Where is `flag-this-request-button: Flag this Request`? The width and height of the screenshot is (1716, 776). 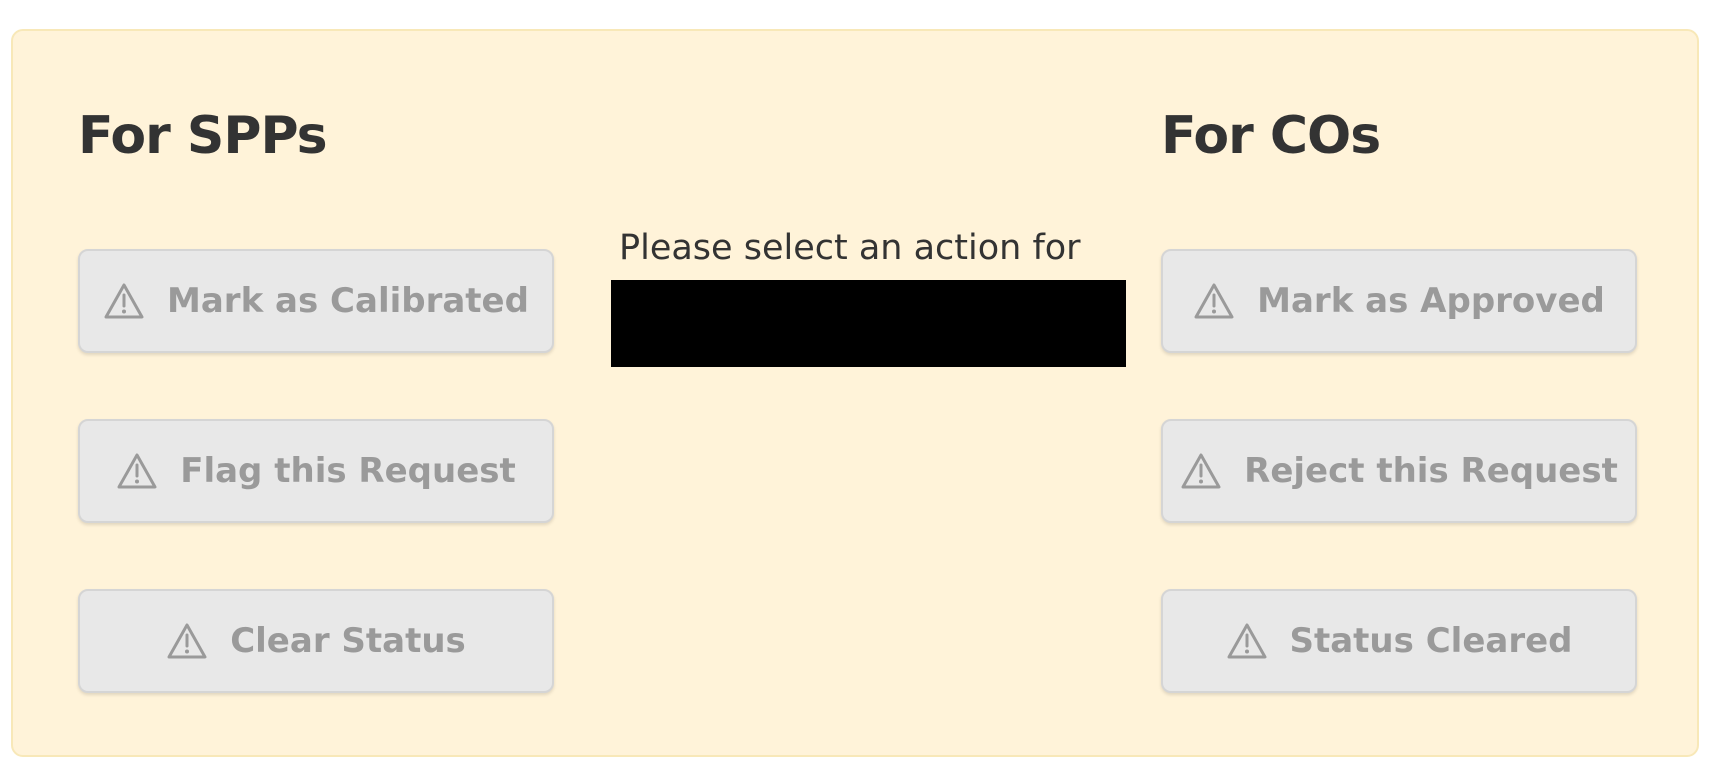 flag-this-request-button: Flag this Request is located at coordinates (316, 471).